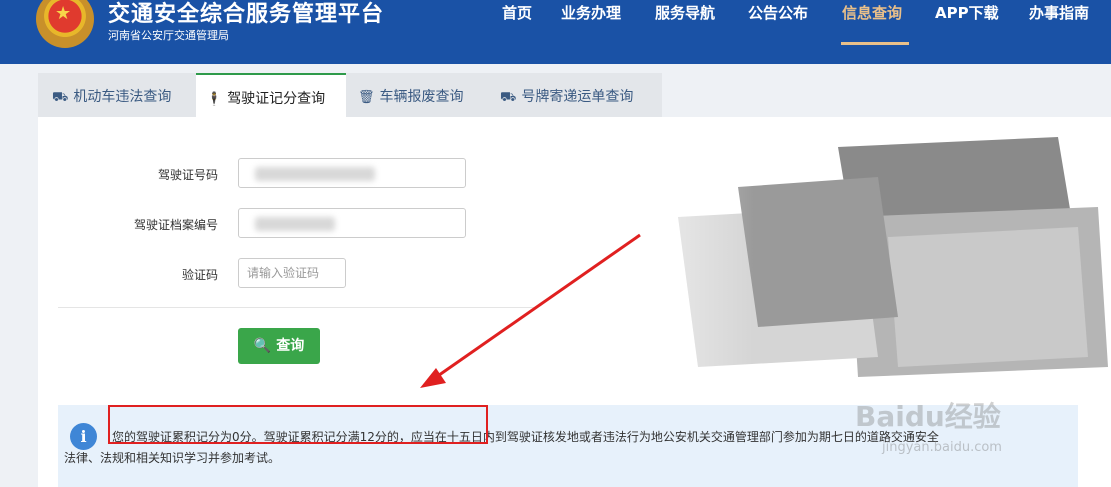  I want to click on query-tabs: ⛟ 机动车违法查询 🕴 驾驶证记分查询 🗑 车辆报废查询 ⛟ 号牌寄递运单查询, so click(350, 95).